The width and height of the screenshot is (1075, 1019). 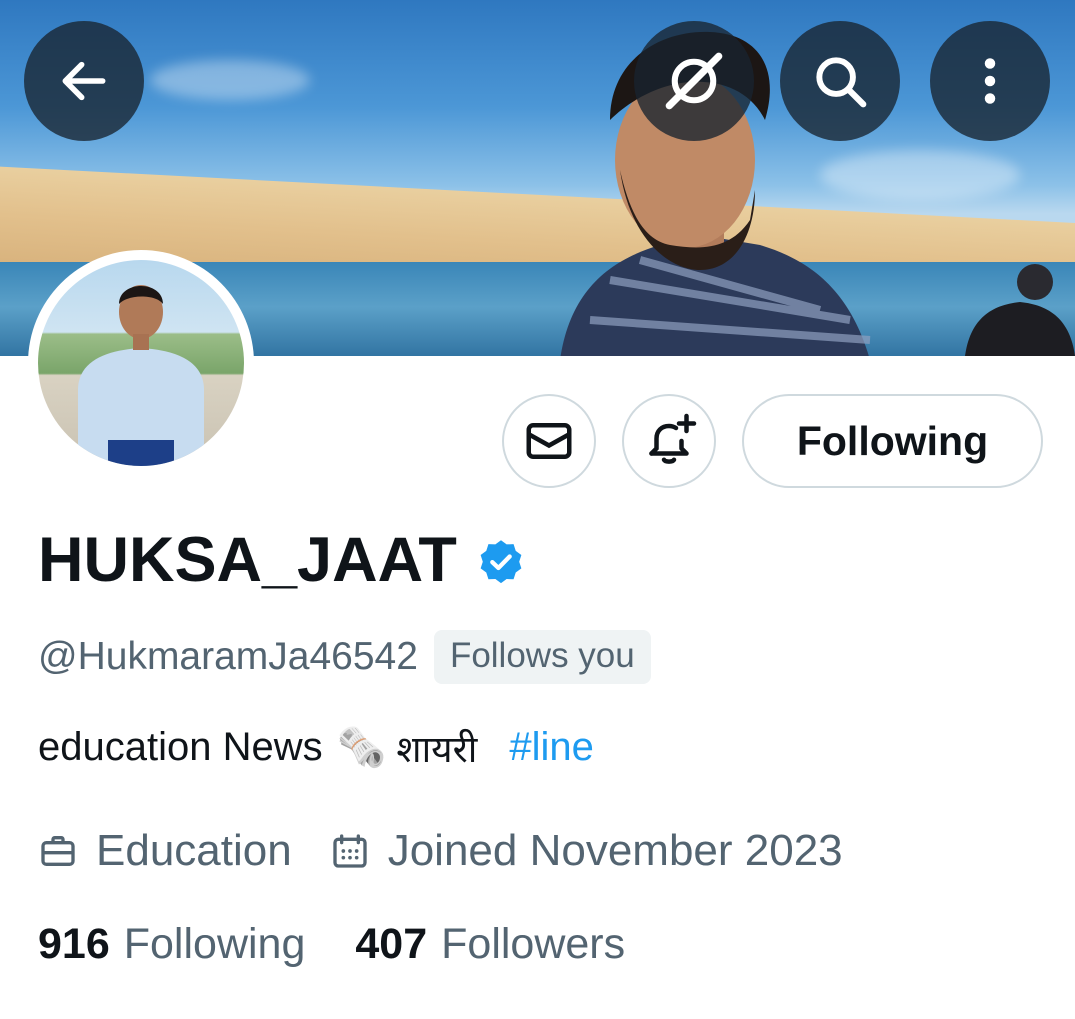 I want to click on profile-category: Education, so click(x=194, y=851).